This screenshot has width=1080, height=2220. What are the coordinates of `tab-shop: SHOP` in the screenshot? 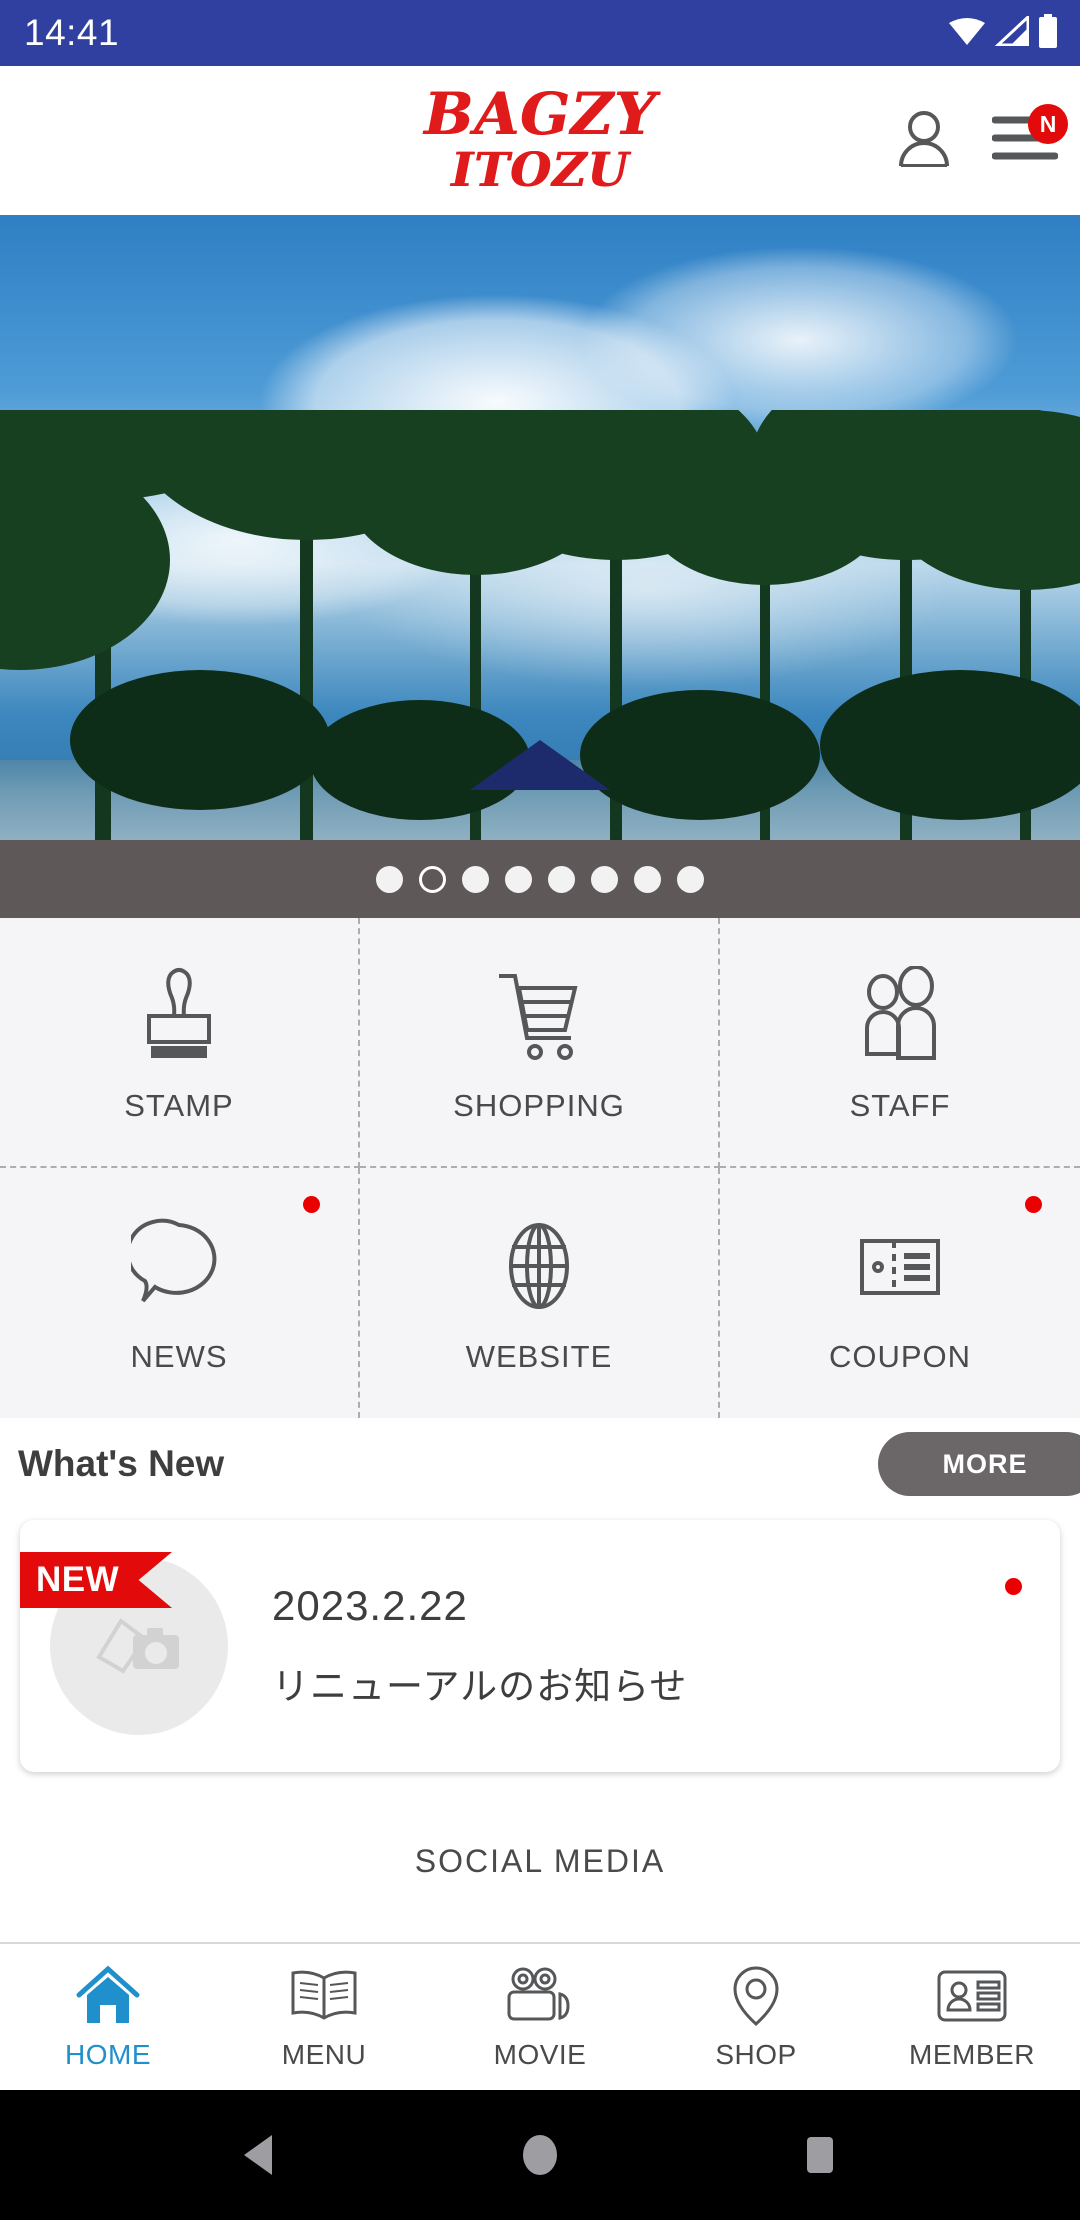 It's located at (756, 2017).